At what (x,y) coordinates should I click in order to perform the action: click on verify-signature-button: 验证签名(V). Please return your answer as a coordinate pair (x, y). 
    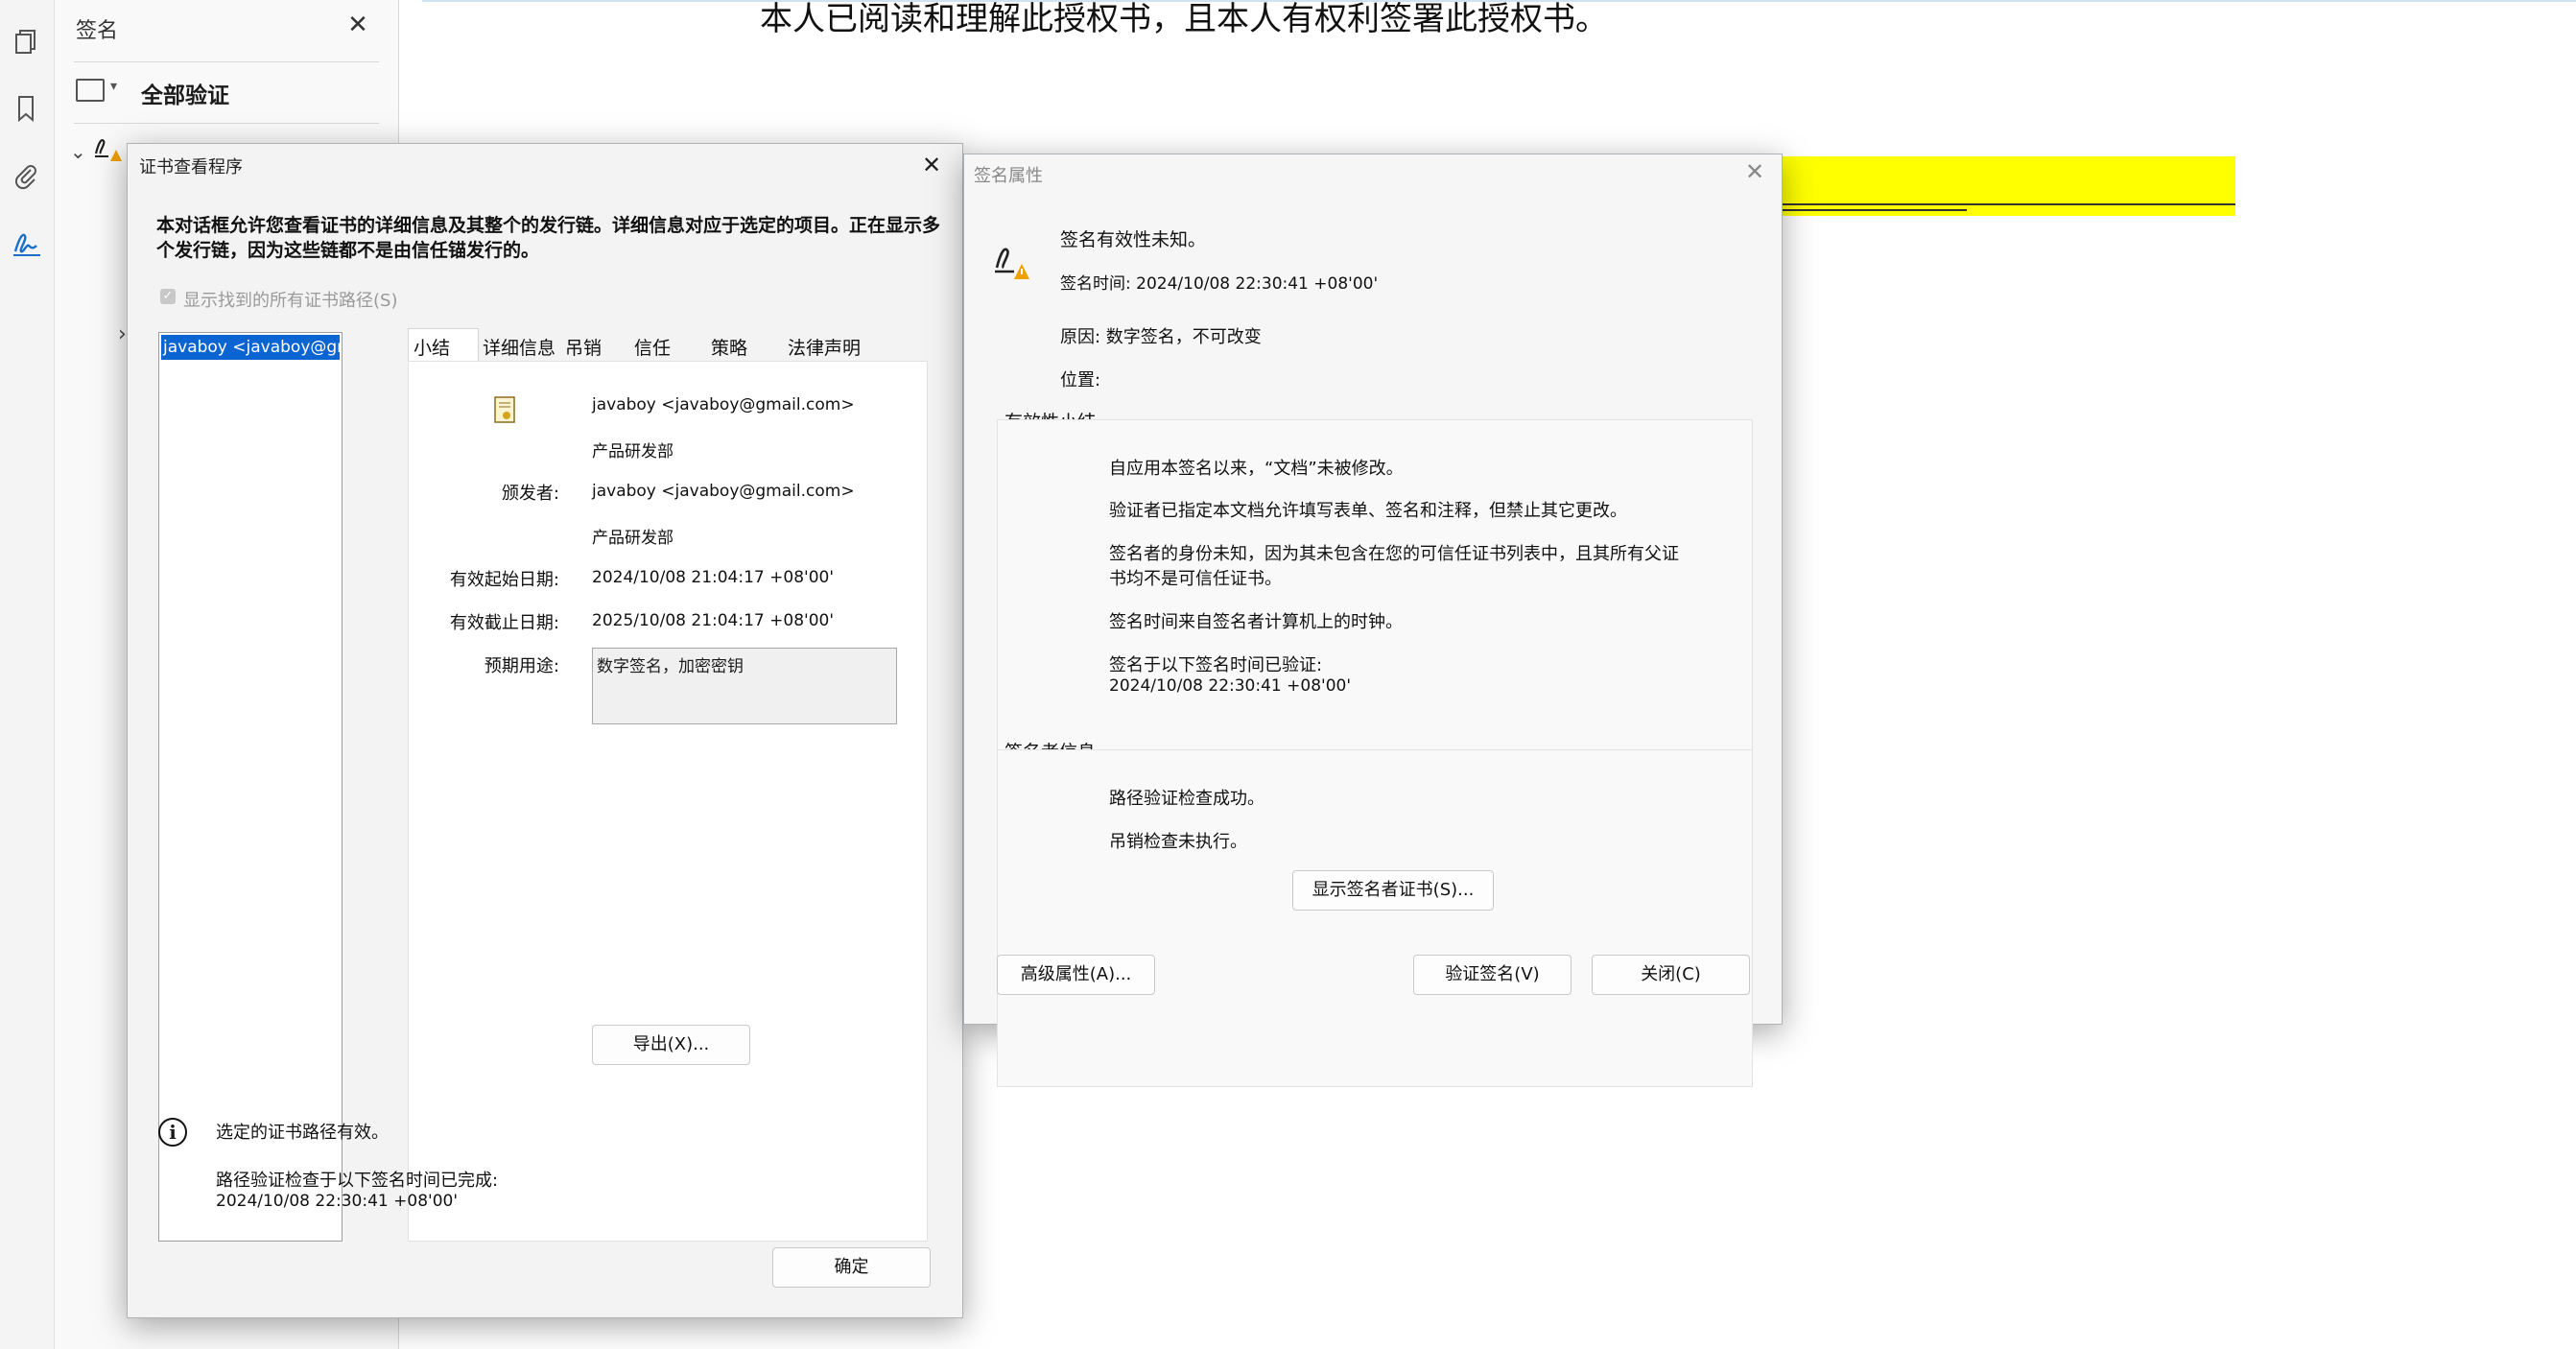
    Looking at the image, I should click on (1492, 975).